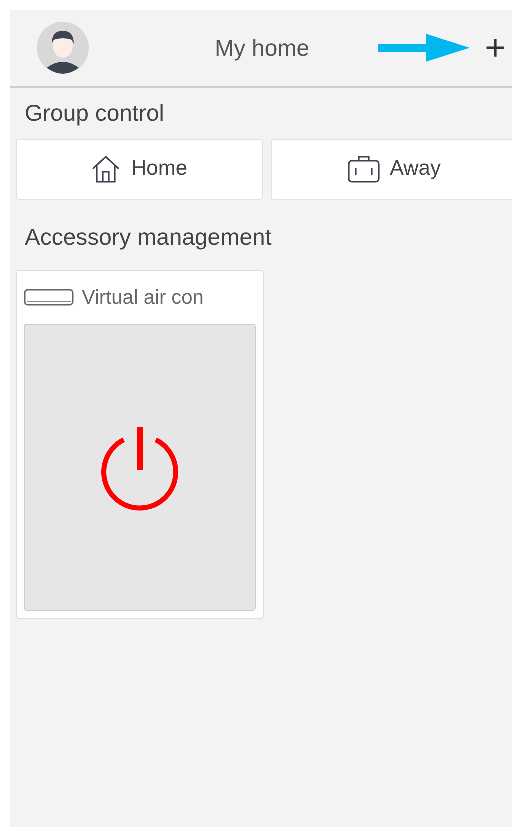  What do you see at coordinates (391, 169) in the screenshot?
I see `group-button: Away` at bounding box center [391, 169].